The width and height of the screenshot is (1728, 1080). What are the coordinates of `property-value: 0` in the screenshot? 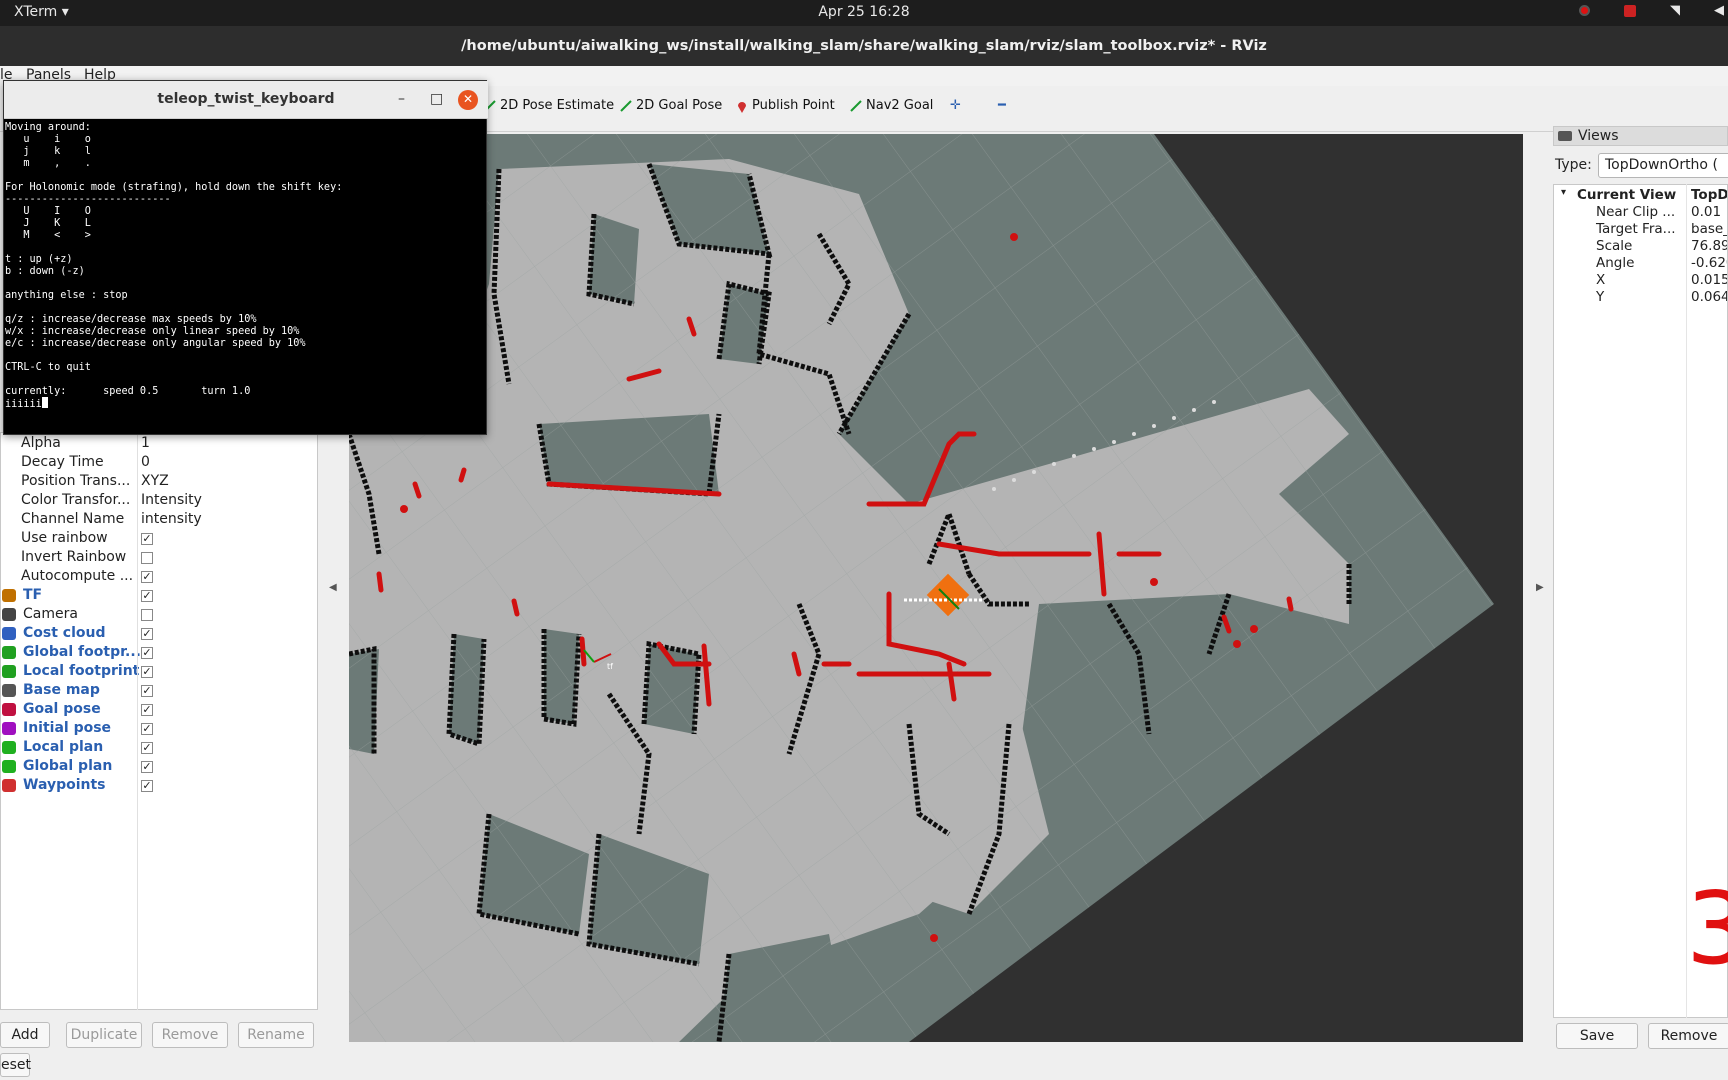 It's located at (145, 462).